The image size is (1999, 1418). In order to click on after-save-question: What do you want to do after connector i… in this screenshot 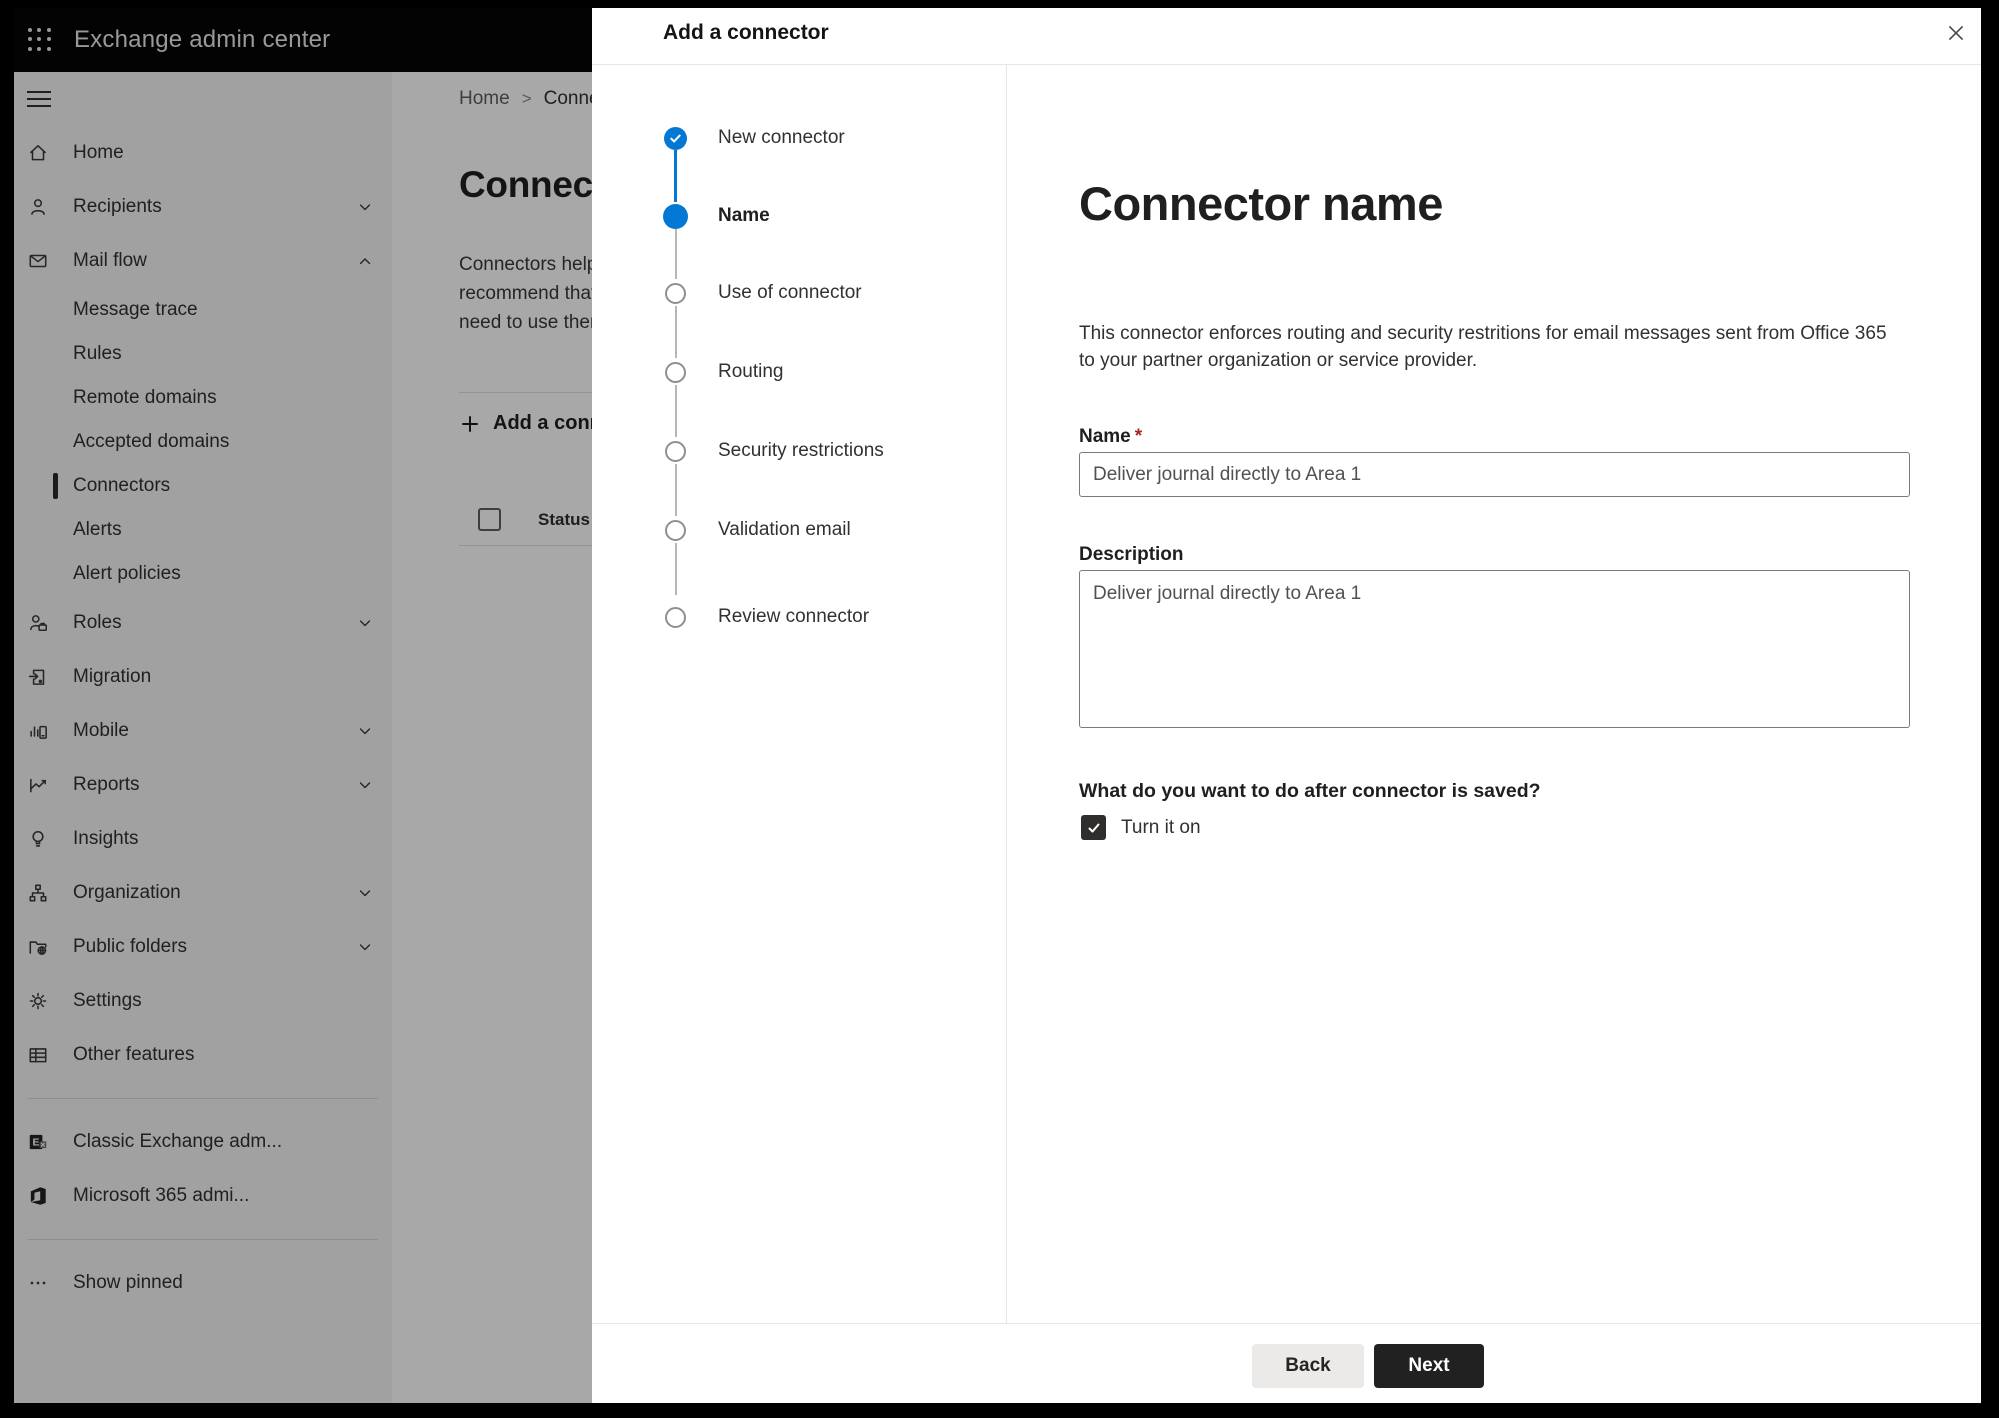, I will do `click(1310, 791)`.